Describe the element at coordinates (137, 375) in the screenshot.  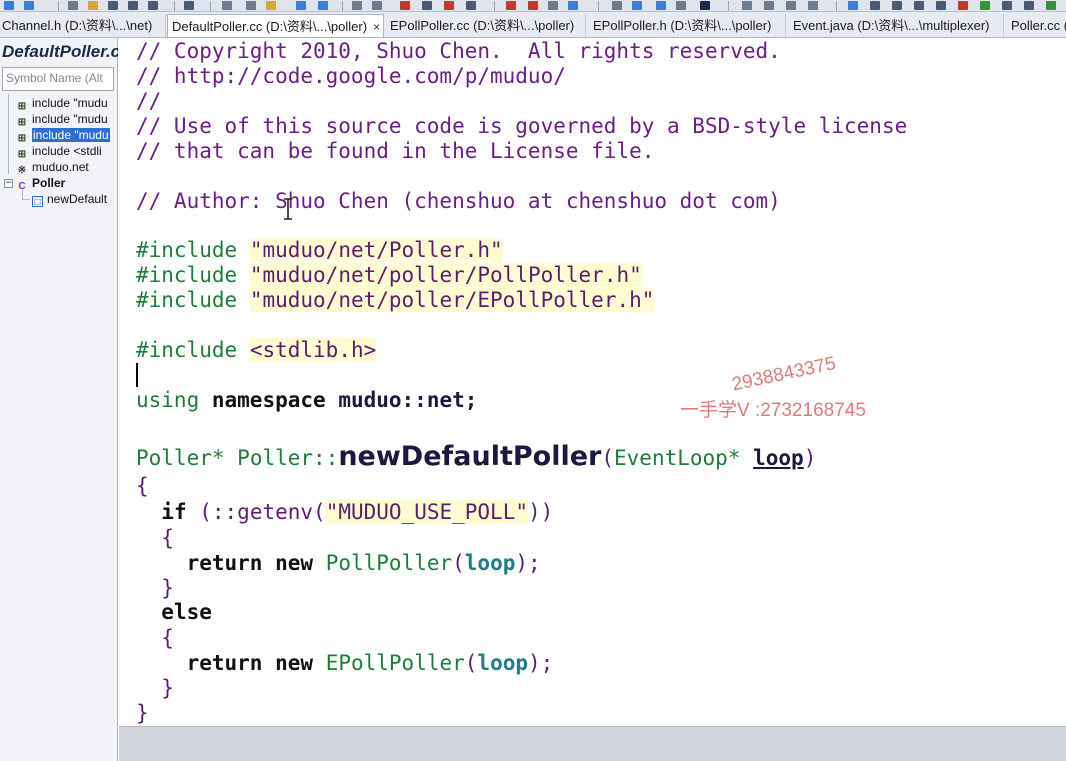
I see `text-caret` at that location.